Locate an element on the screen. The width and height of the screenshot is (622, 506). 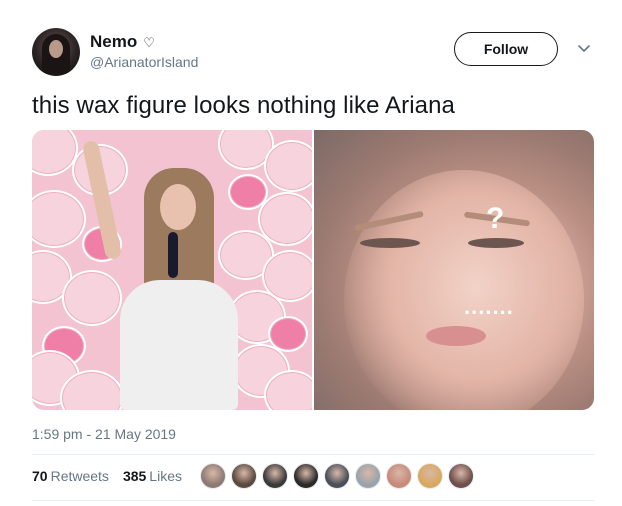
follow-button: Follow is located at coordinates (506, 49).